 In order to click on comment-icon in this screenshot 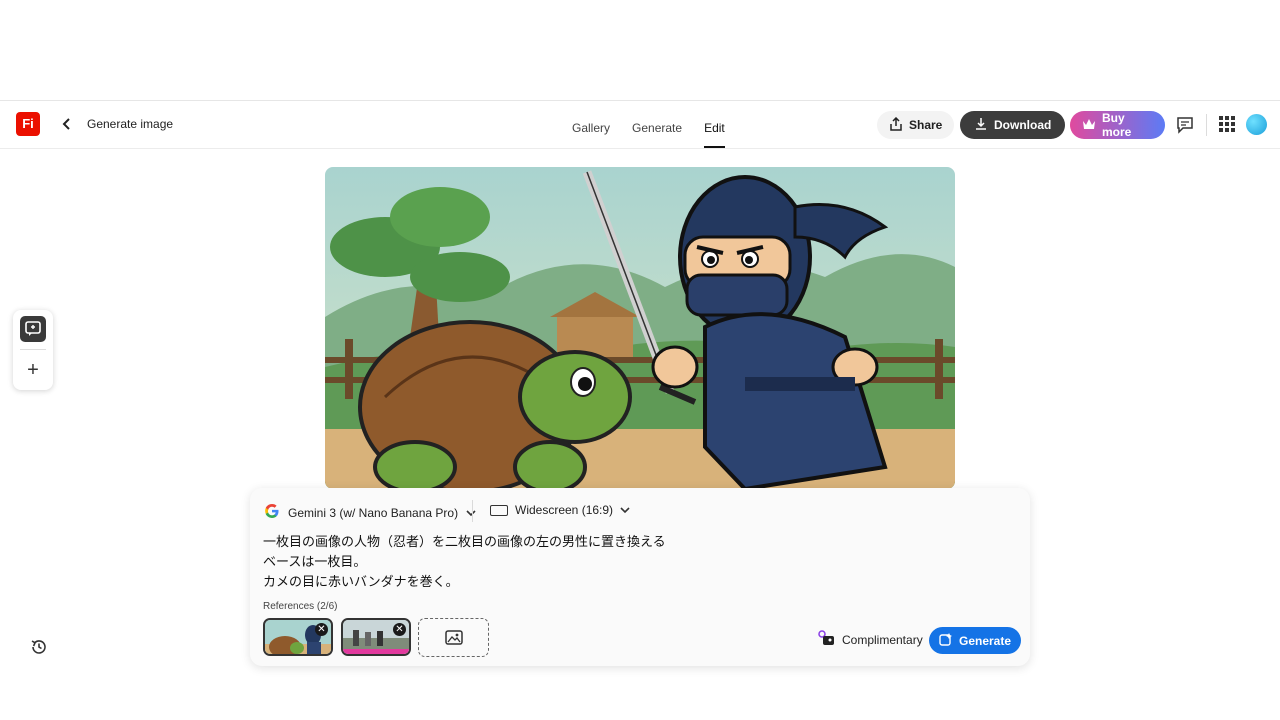, I will do `click(1185, 125)`.